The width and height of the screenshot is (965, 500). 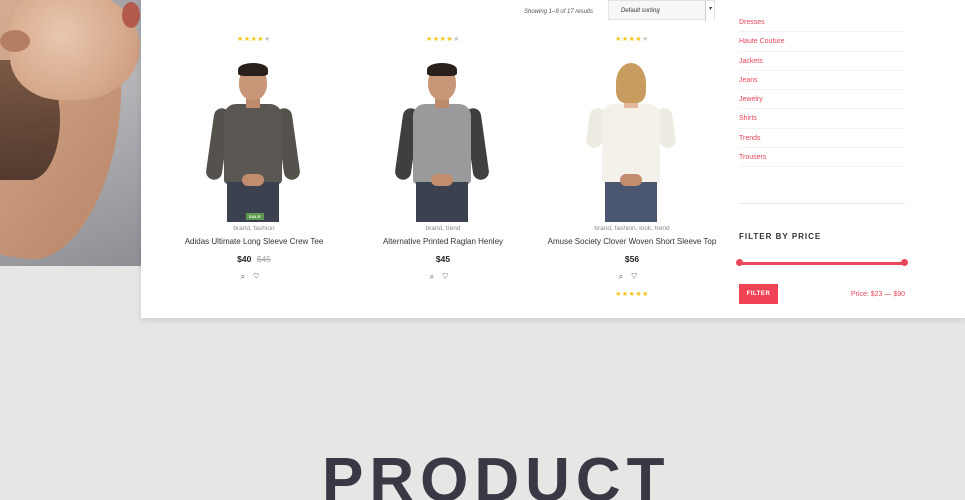 I want to click on bottom-rating-stars: ★★★★★, so click(x=632, y=294).